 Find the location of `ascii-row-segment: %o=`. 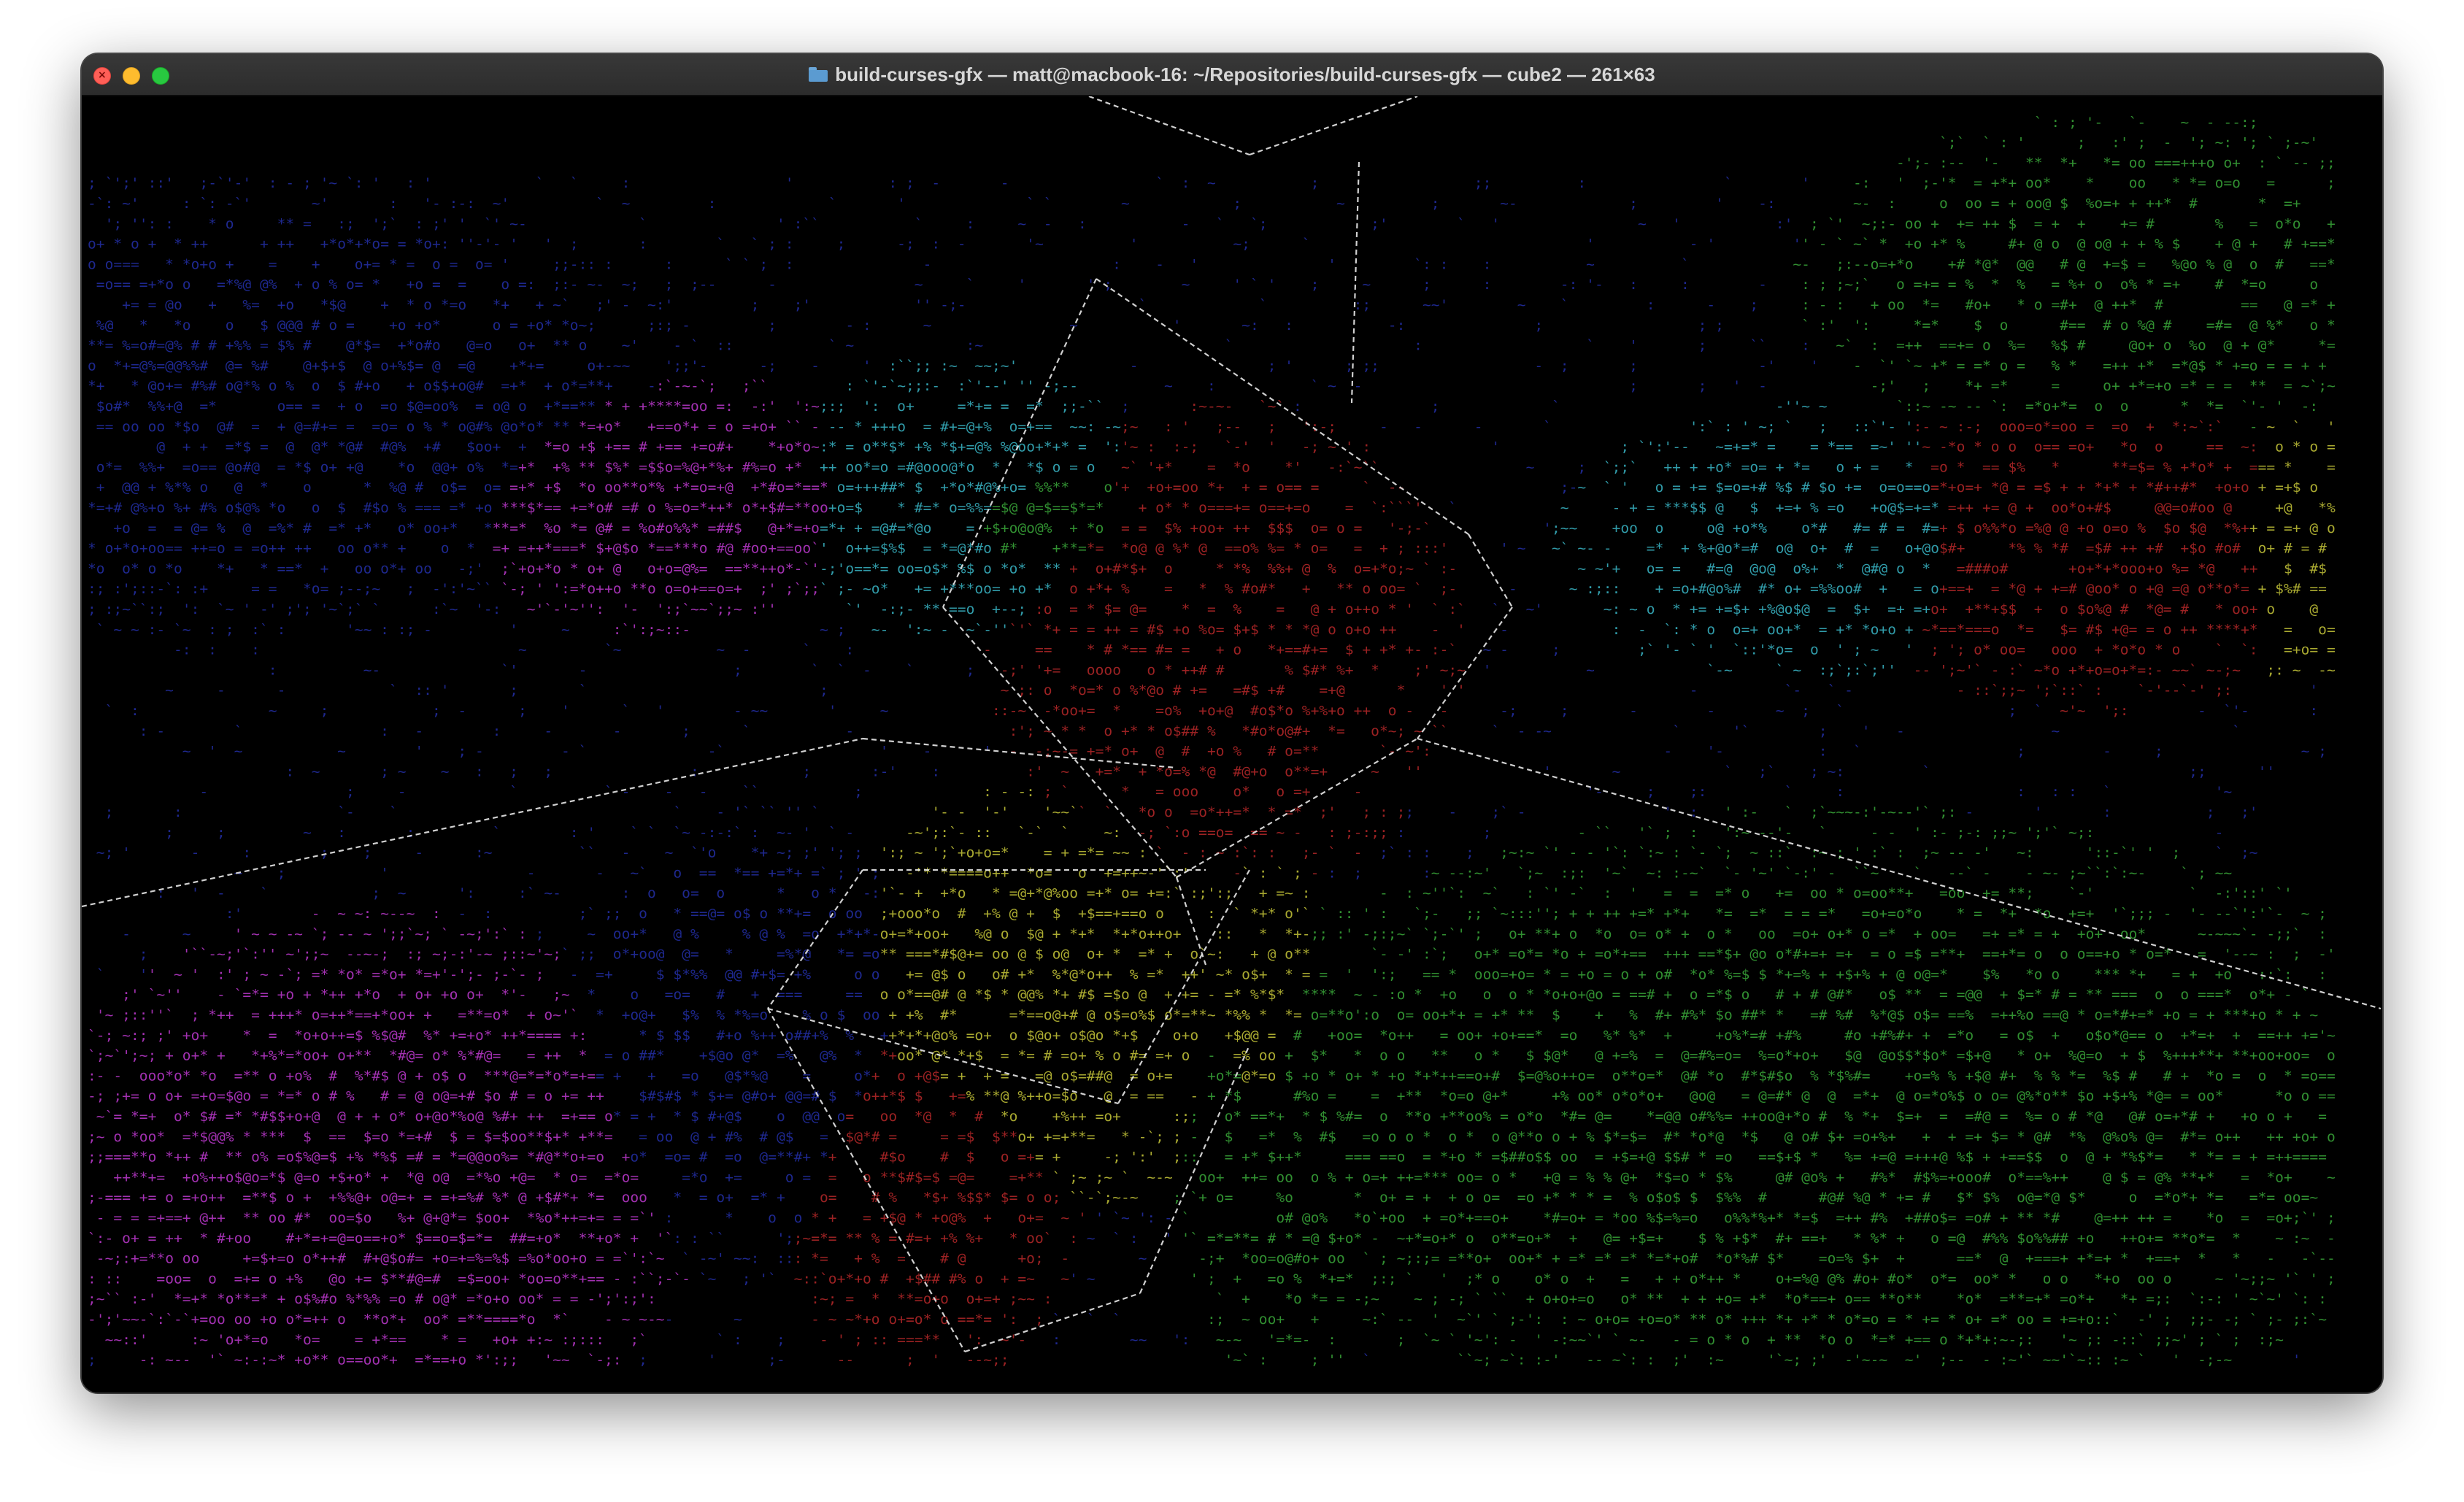

ascii-row-segment: %o= is located at coordinates (1211, 630).